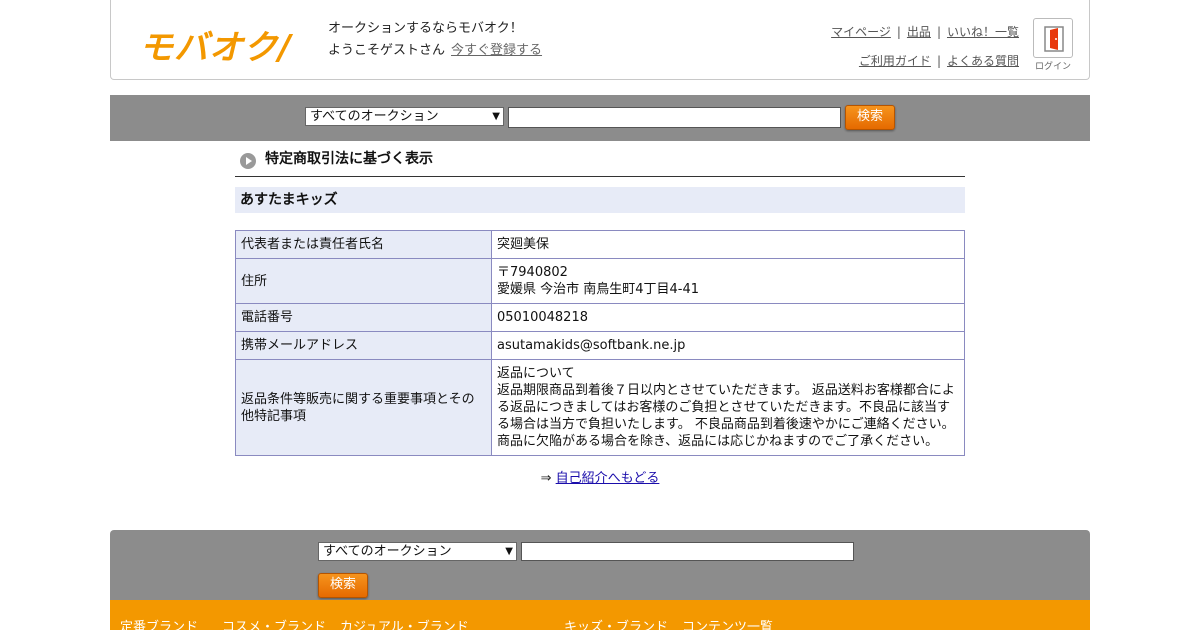 This screenshot has height=630, width=1200. I want to click on section-title-text: 特定商取引法に基づく表示, so click(349, 159).